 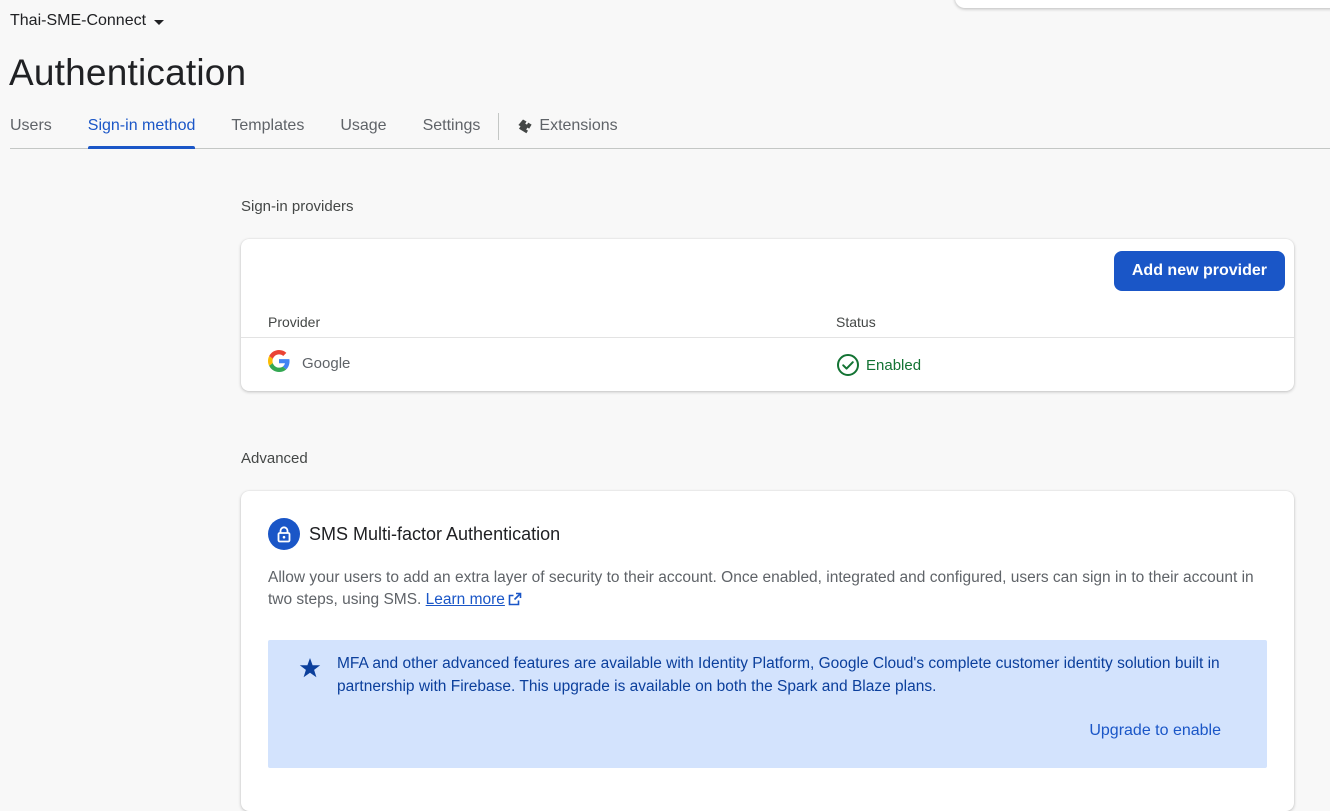 I want to click on project-selector: Thai-SME-Connect, so click(x=87, y=21).